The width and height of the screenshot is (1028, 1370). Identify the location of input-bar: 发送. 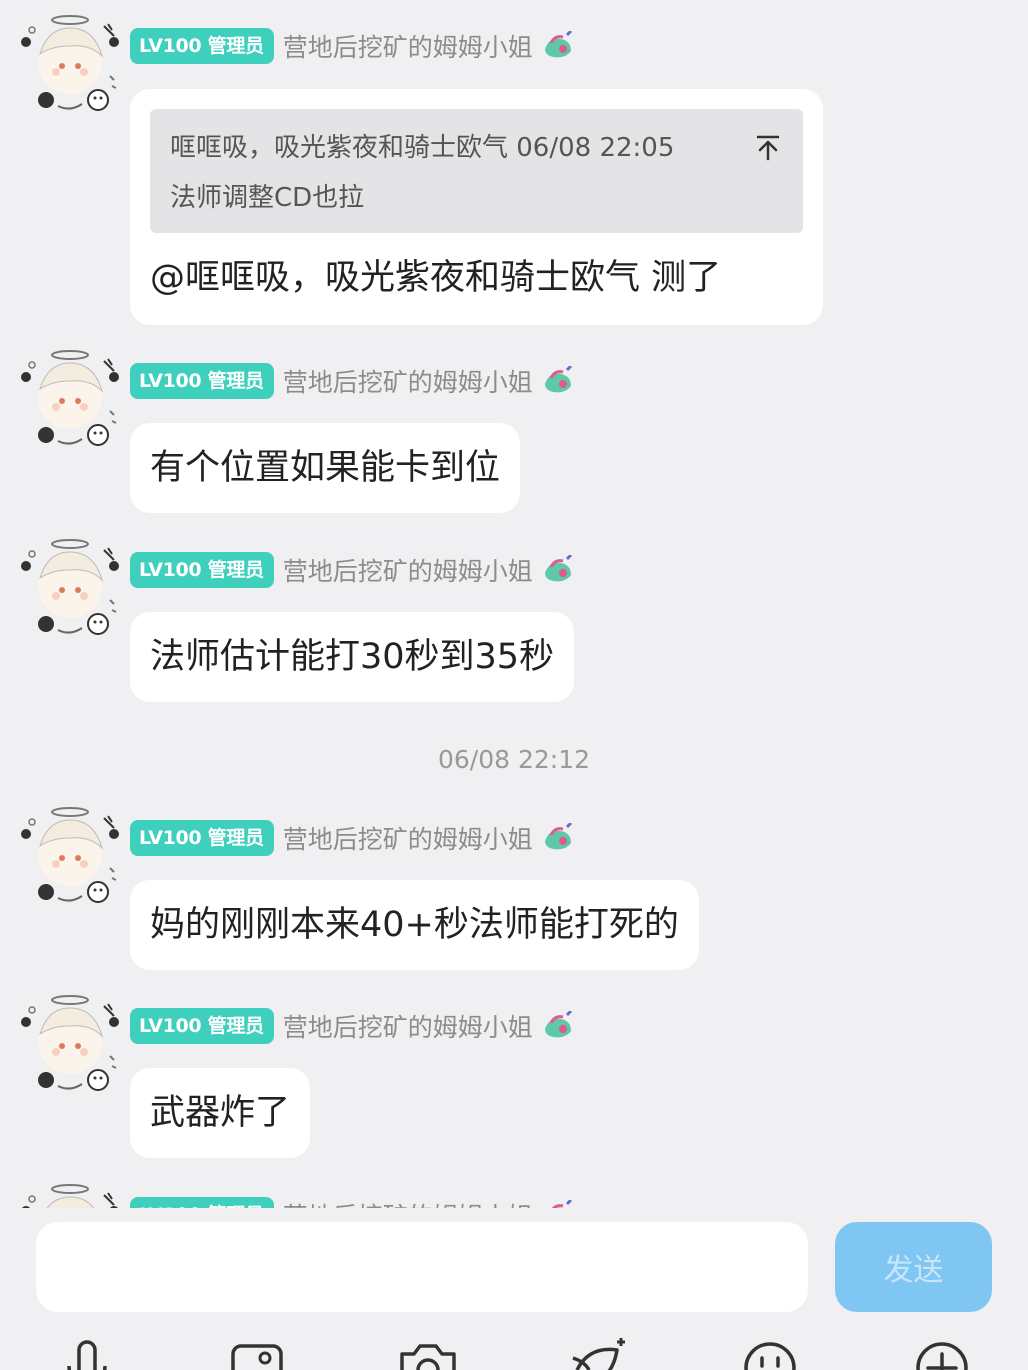
(514, 1289).